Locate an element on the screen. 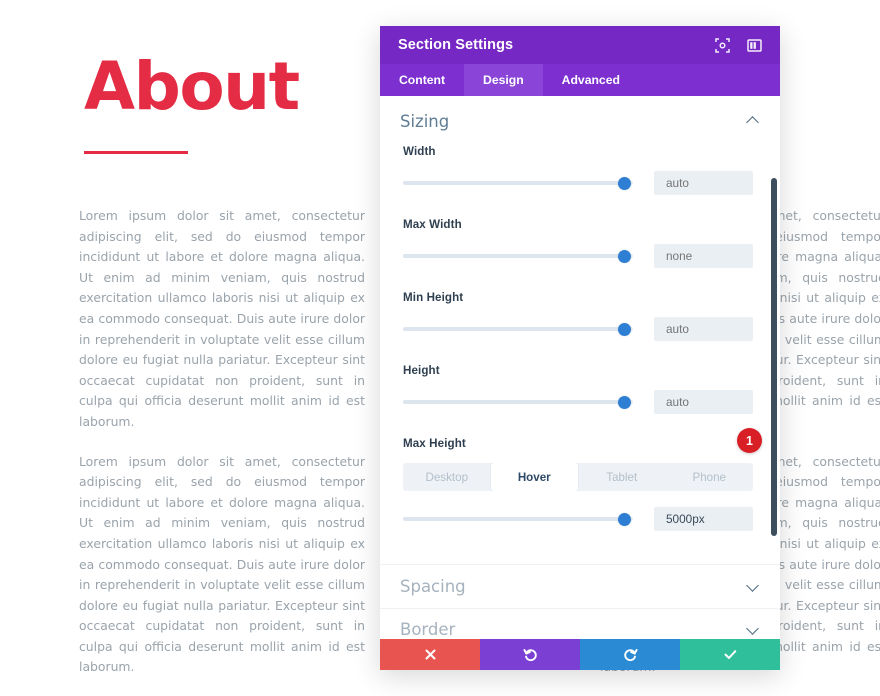  height-slider is located at coordinates (518, 402).